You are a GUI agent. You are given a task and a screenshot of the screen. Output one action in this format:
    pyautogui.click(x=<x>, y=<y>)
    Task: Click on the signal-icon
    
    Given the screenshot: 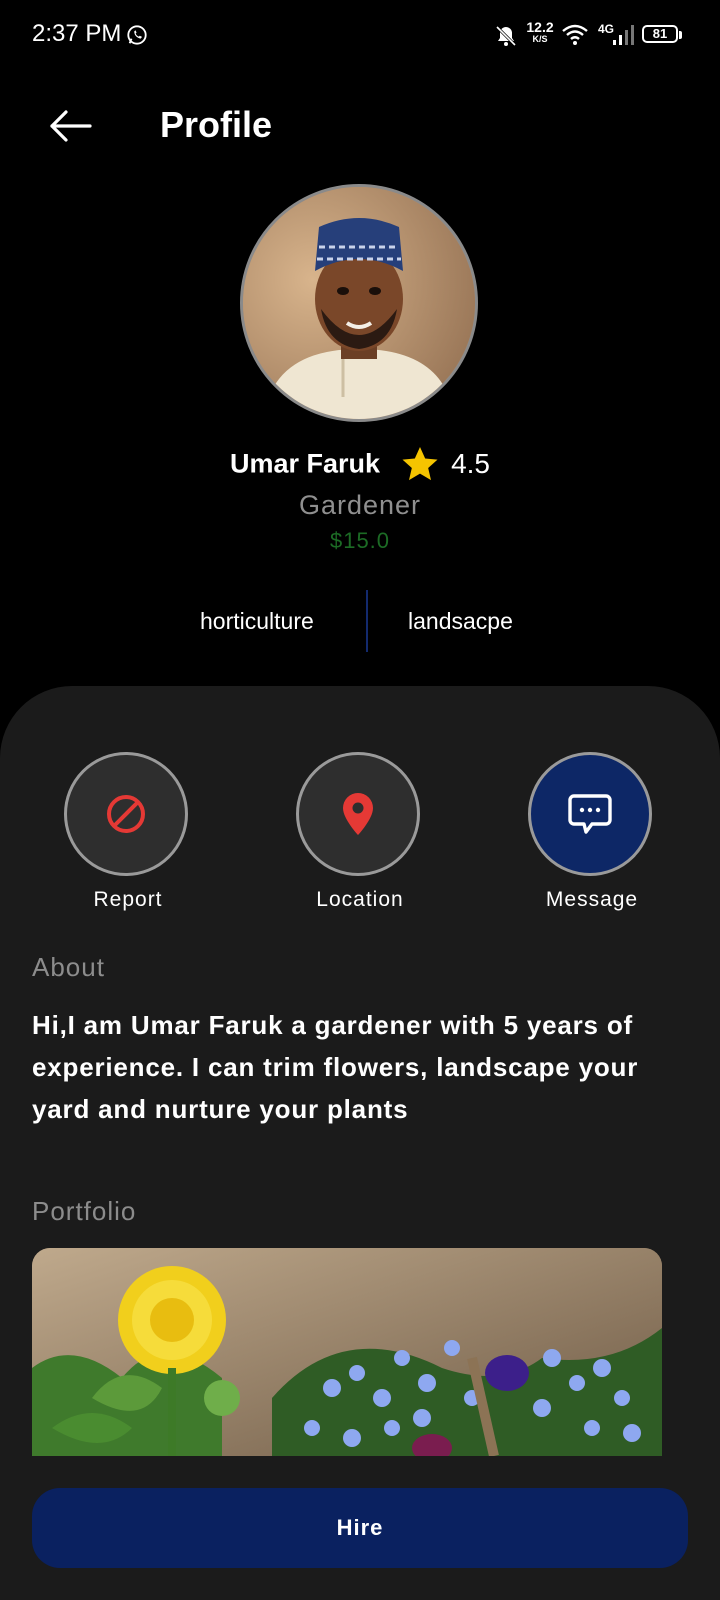 What is the action you would take?
    pyautogui.click(x=623, y=35)
    